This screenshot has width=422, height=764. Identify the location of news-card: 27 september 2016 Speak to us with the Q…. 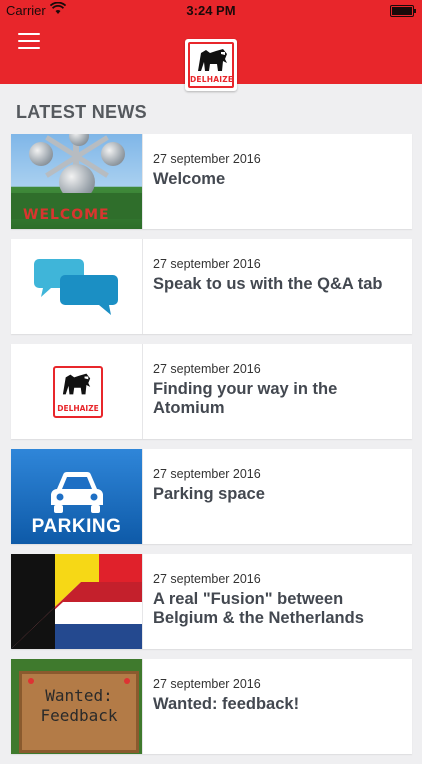
(211, 286).